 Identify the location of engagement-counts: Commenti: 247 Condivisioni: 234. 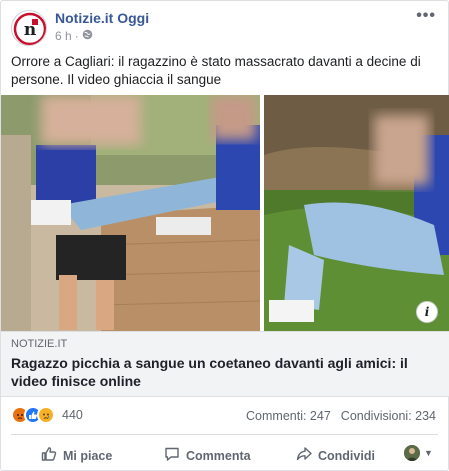
(341, 416).